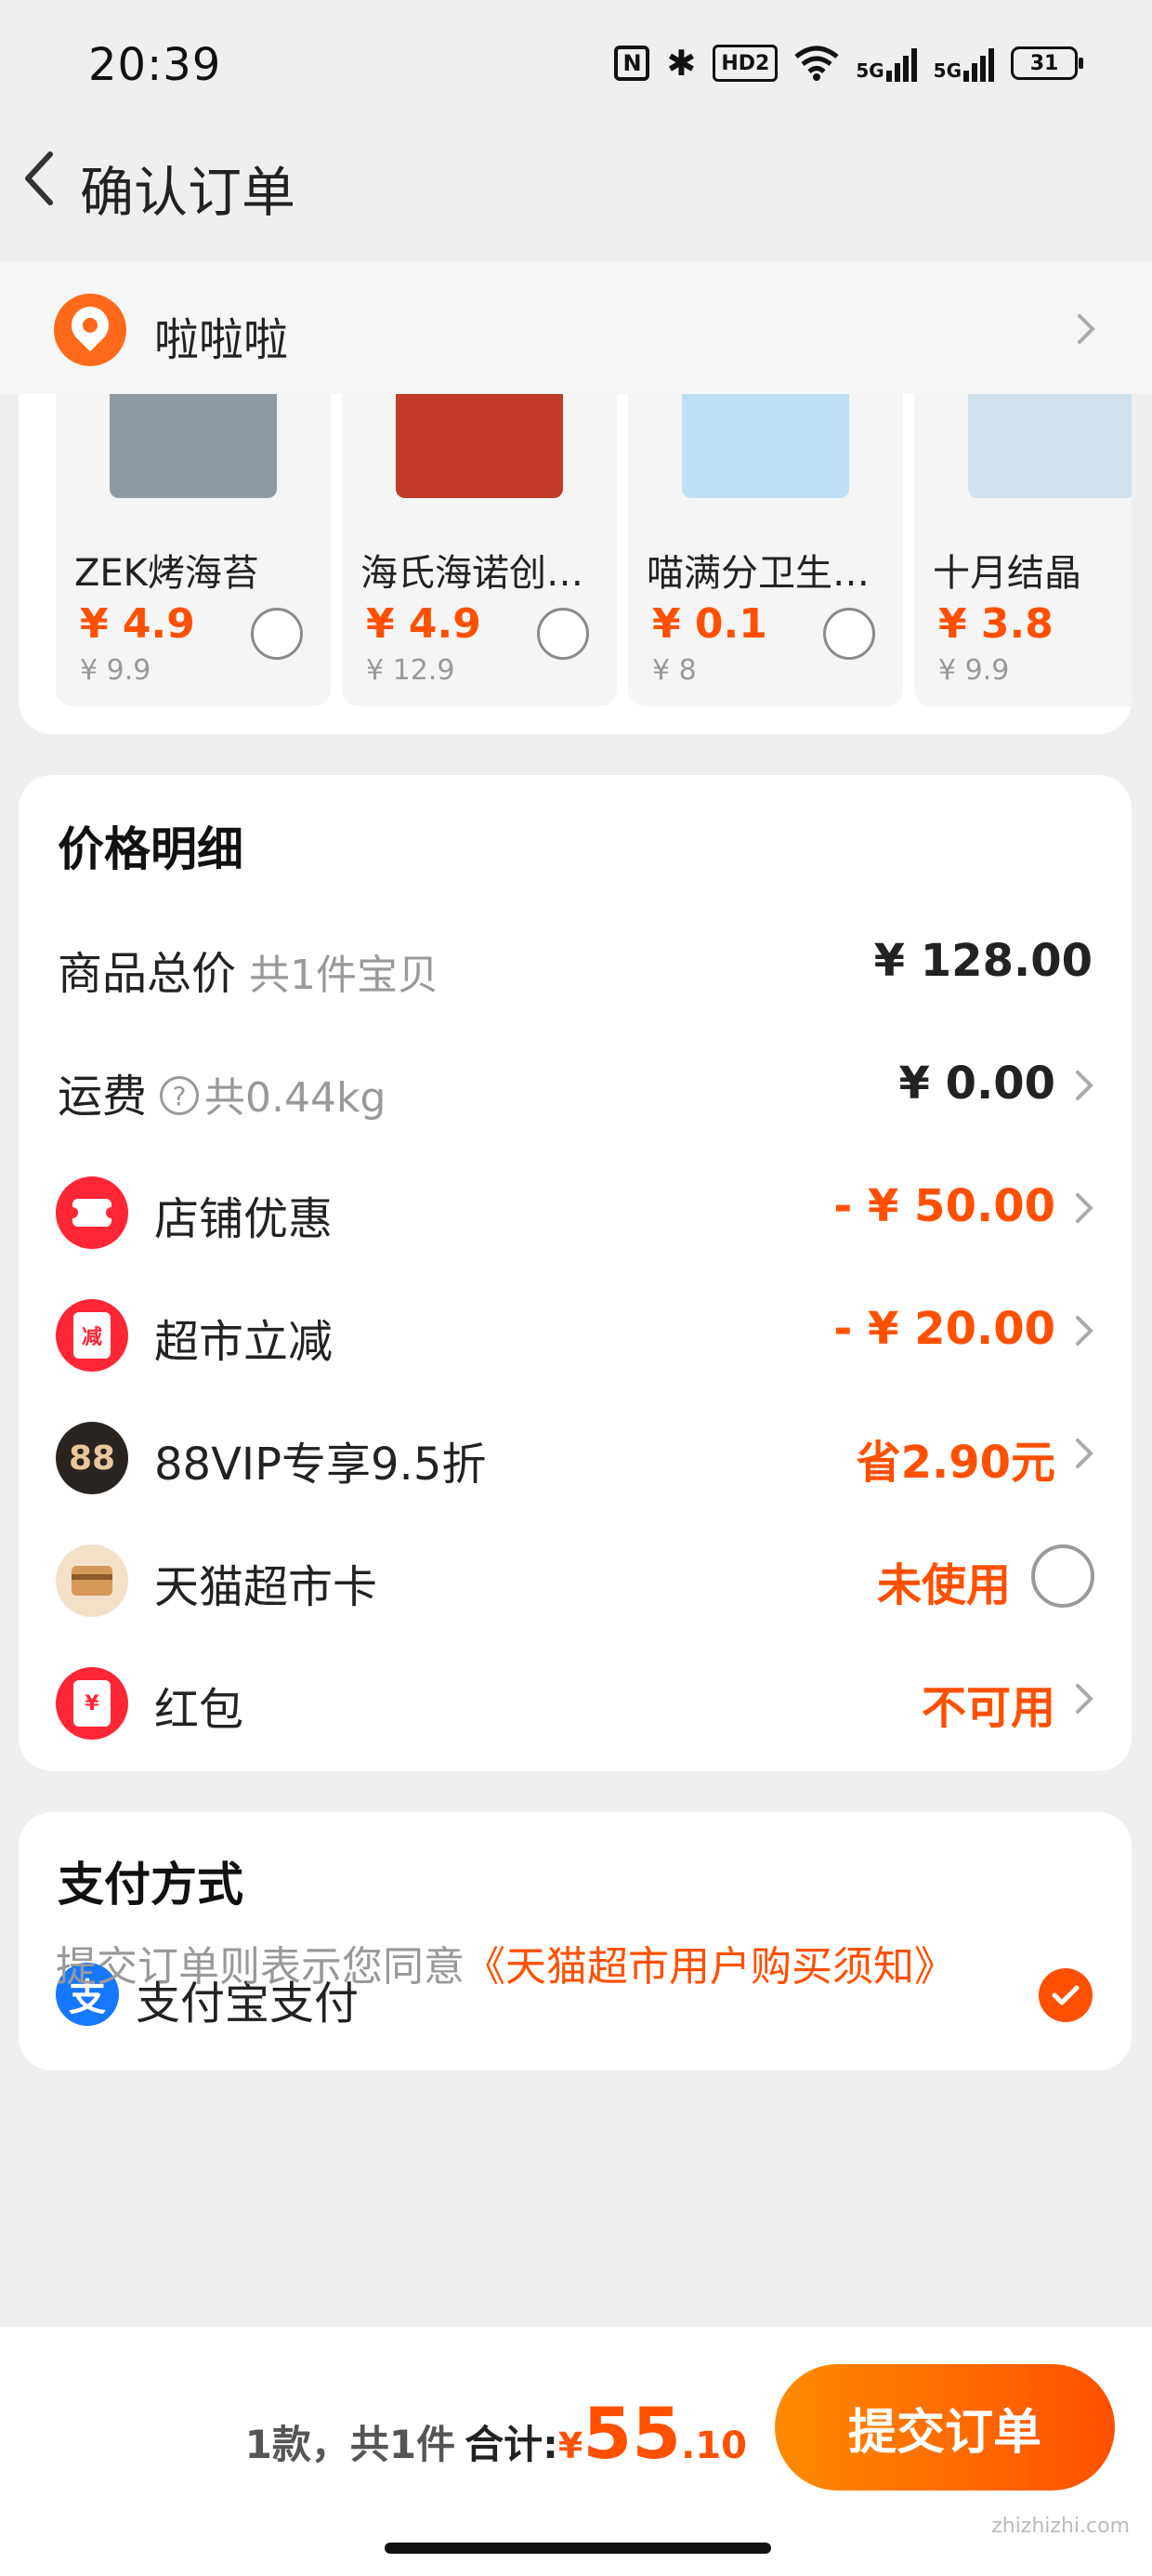 This screenshot has height=2576, width=1152. I want to click on watermark: zhizhizhi.com, so click(1060, 2526).